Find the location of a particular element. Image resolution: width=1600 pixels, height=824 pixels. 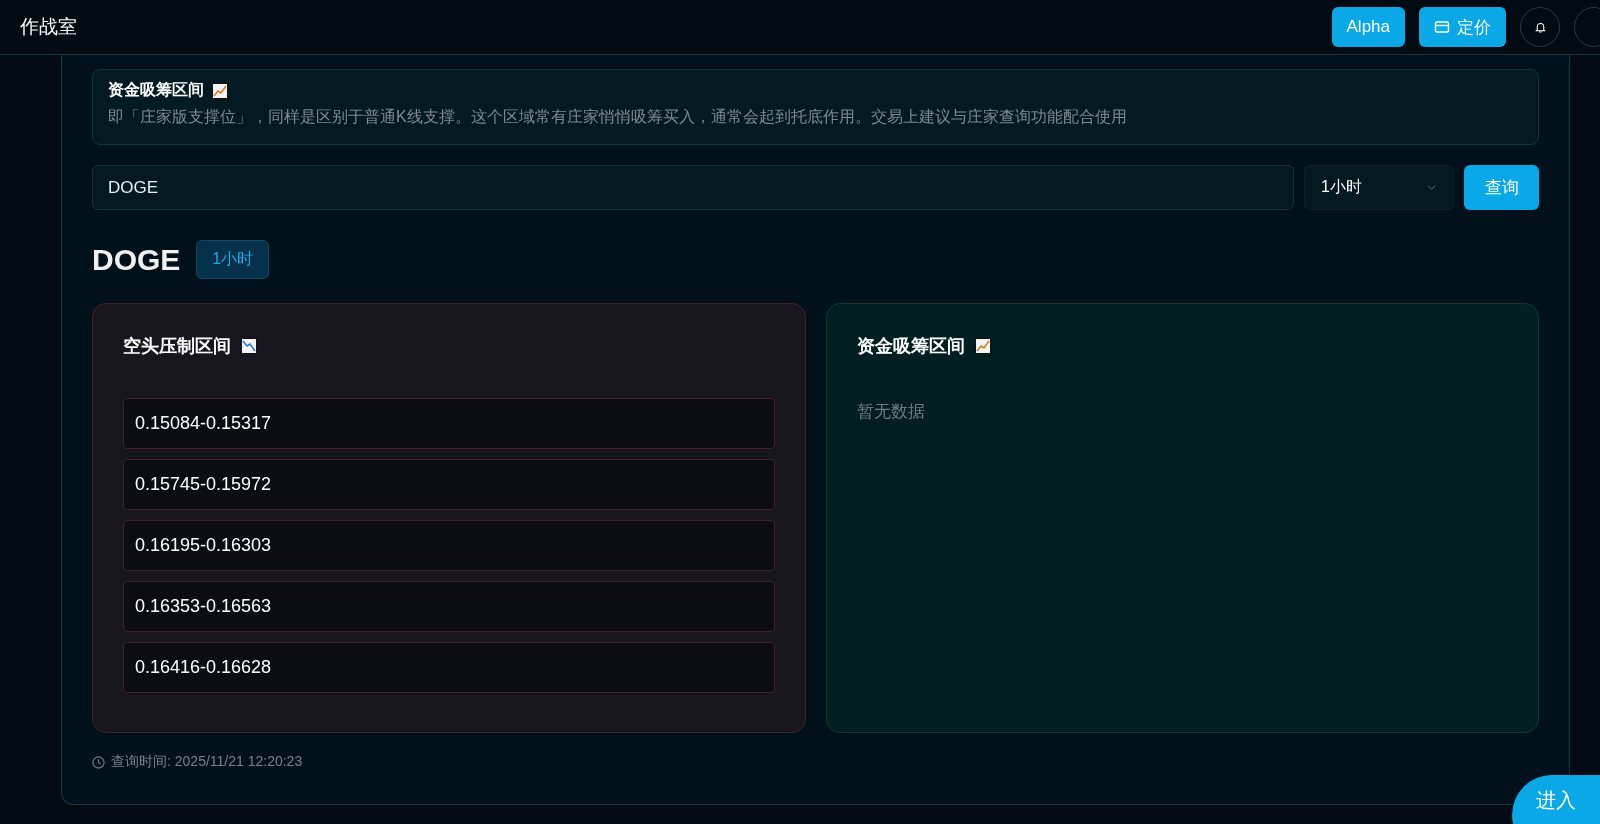

card-icon is located at coordinates (1442, 27).